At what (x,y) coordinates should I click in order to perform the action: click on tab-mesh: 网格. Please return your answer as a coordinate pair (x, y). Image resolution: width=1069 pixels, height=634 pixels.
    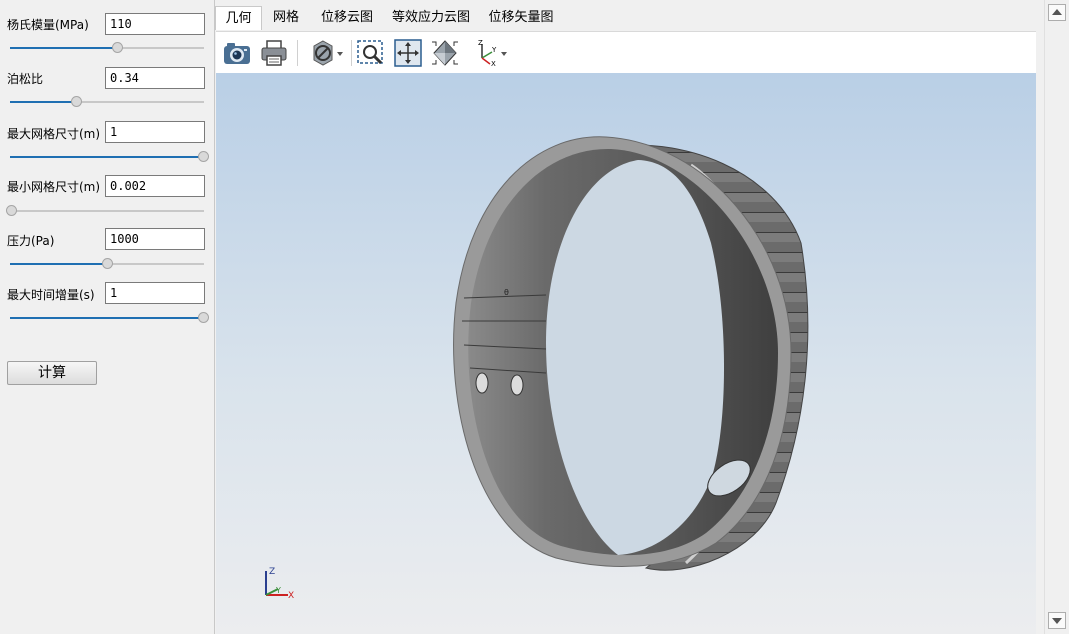
    Looking at the image, I should click on (286, 18).